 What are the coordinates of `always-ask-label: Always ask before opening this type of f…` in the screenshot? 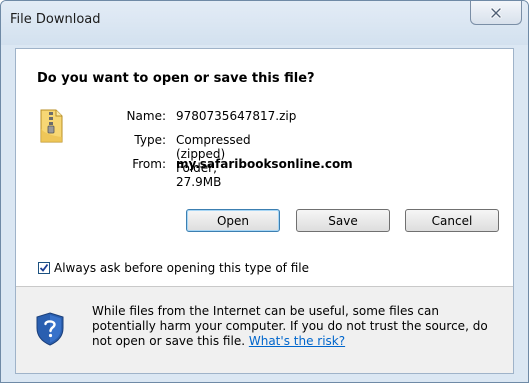 It's located at (181, 268).